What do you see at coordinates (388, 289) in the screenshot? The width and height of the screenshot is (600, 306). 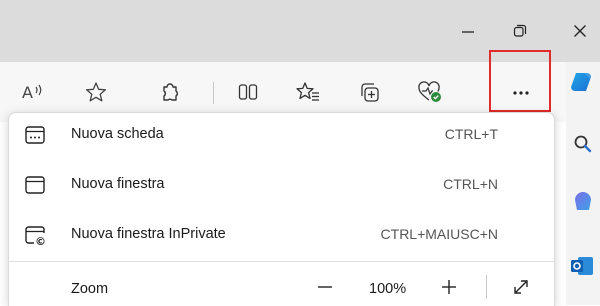 I see `zoom-level: 100%` at bounding box center [388, 289].